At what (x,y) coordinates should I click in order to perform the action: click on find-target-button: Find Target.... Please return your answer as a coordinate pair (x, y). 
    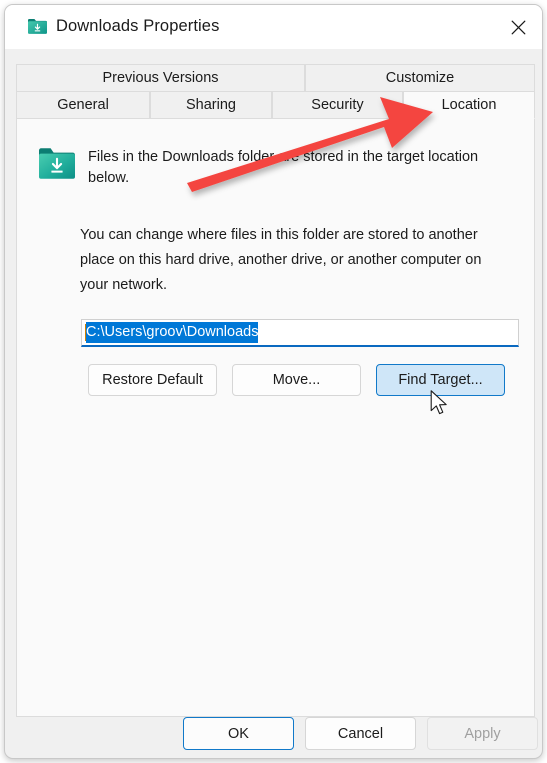
    Looking at the image, I should click on (440, 380).